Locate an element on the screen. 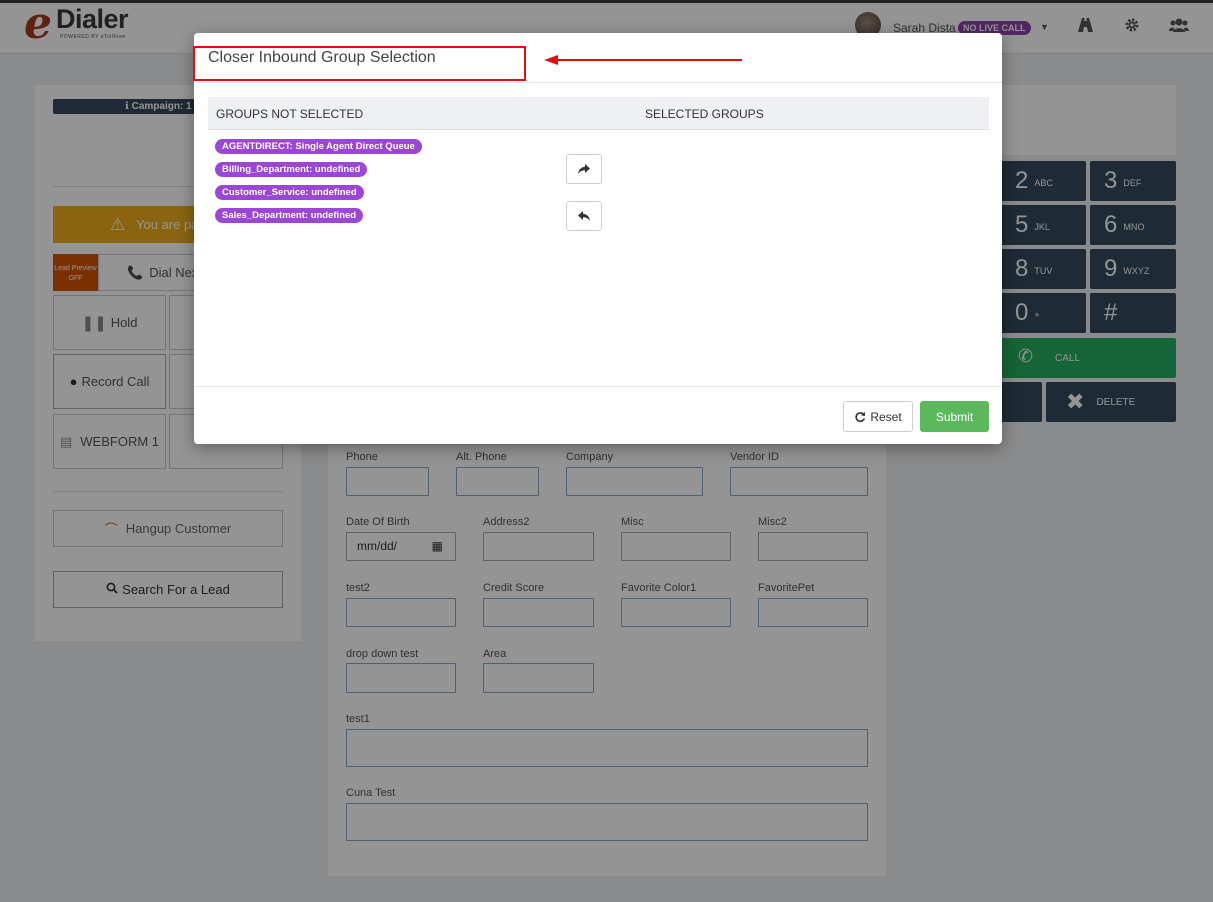  move-to-selected-button is located at coordinates (584, 169).